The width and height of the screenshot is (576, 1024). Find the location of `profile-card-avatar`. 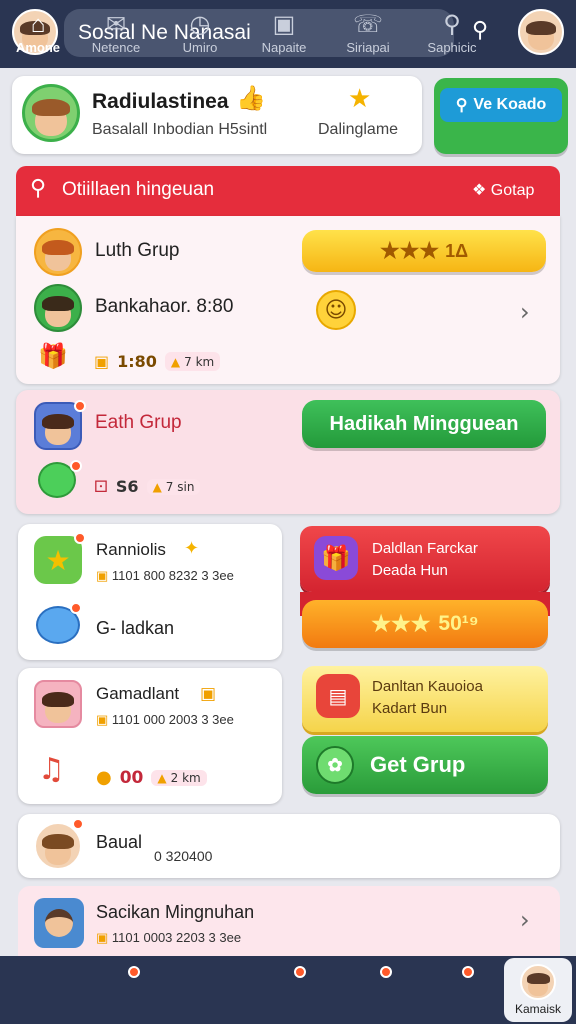

profile-card-avatar is located at coordinates (51, 113).